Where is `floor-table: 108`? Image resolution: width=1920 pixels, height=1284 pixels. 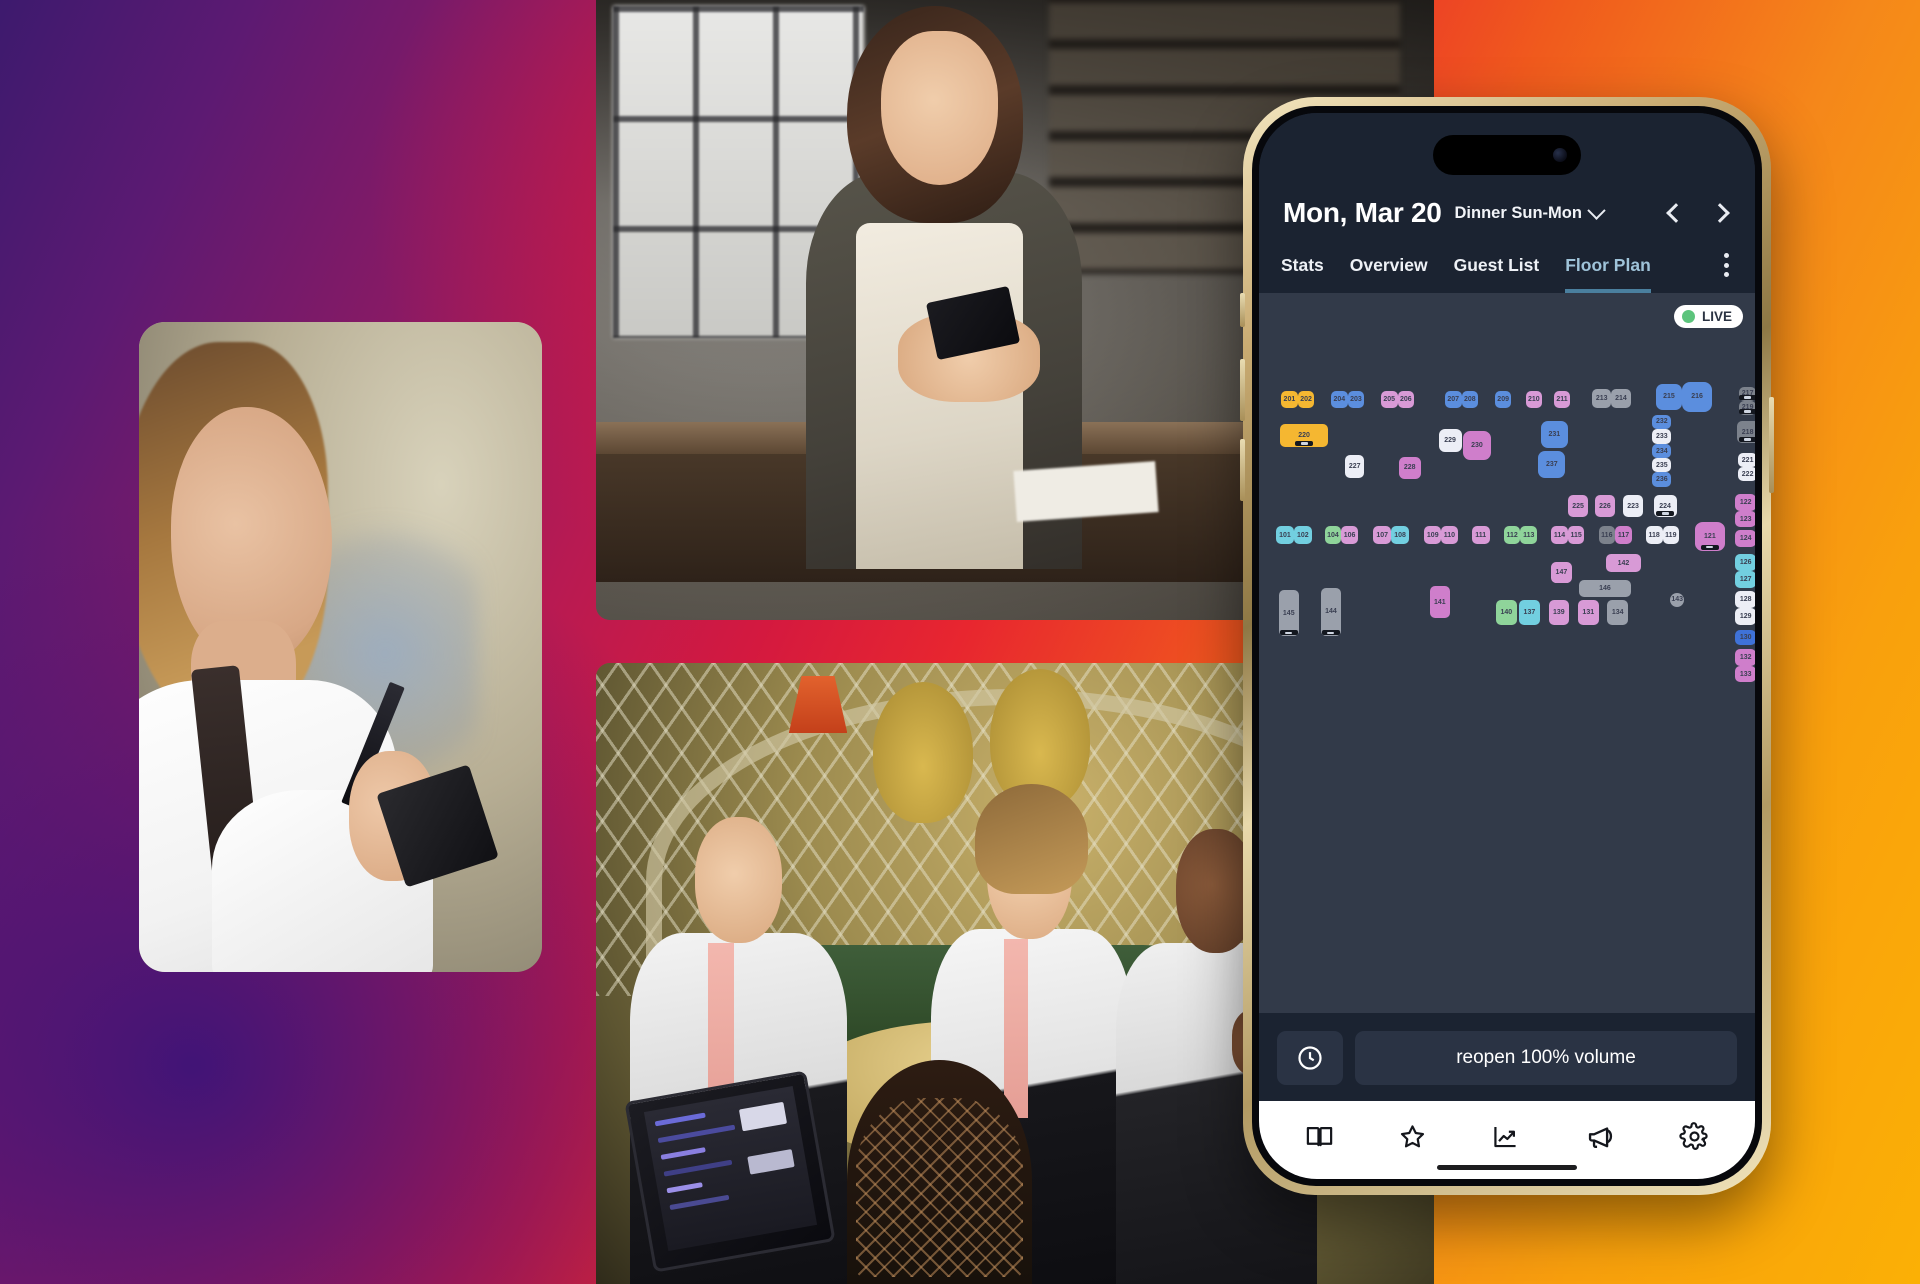 floor-table: 108 is located at coordinates (1400, 535).